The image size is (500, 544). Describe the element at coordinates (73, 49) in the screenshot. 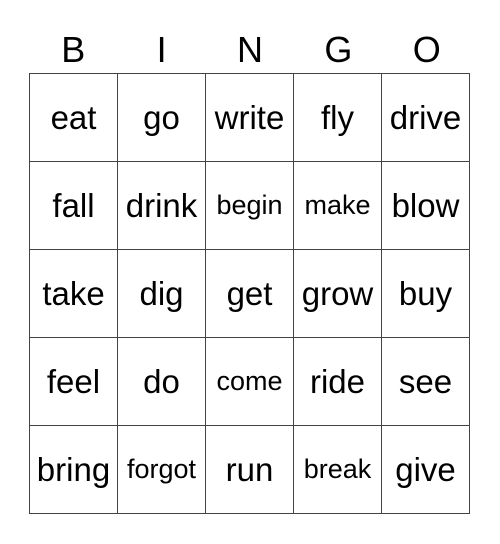

I see `header-letter-b: B` at that location.